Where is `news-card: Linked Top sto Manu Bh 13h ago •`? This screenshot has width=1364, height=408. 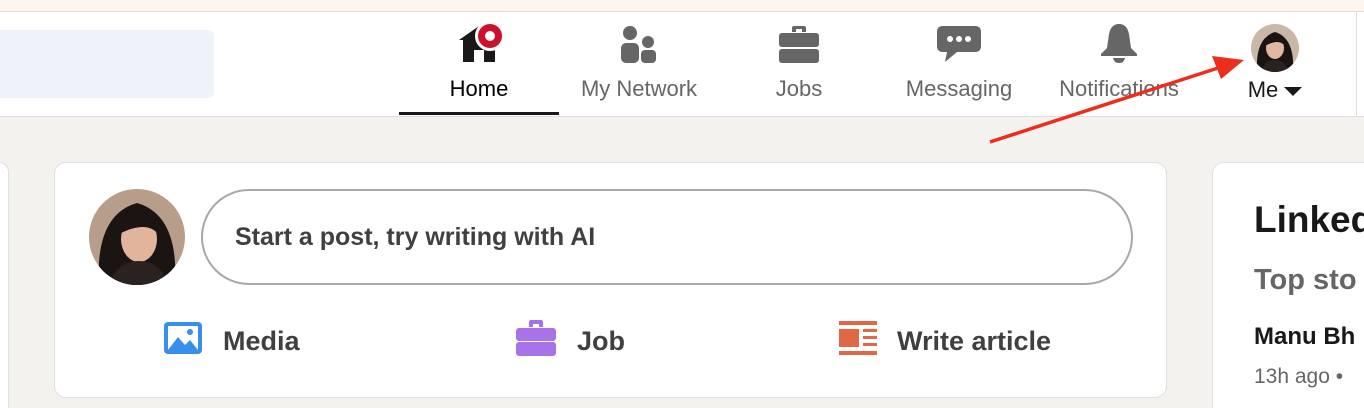 news-card: Linked Top sto Manu Bh 13h ago • is located at coordinates (1288, 285).